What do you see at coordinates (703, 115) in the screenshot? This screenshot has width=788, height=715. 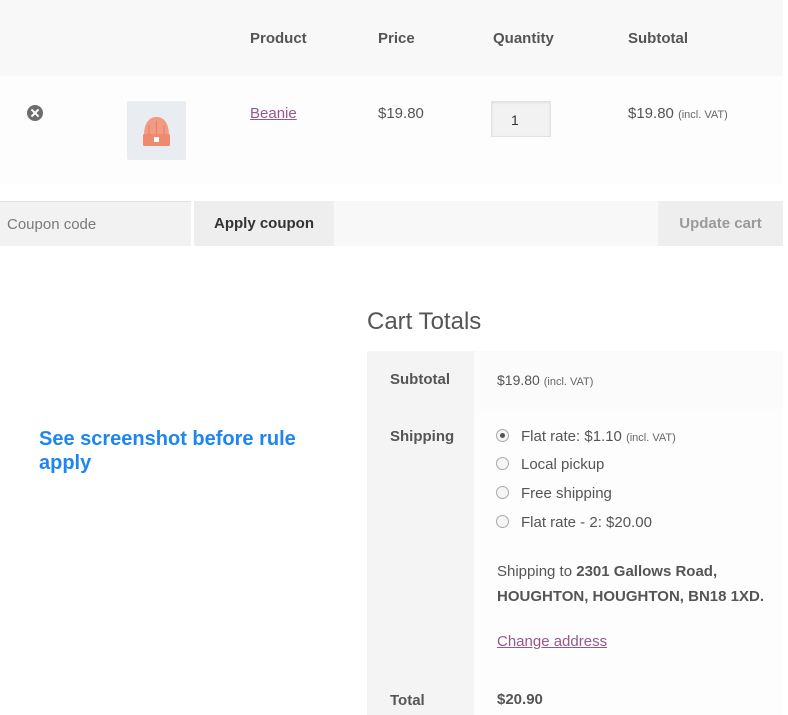 I see `item-subtotal-tax-note: (incl. VAT)` at bounding box center [703, 115].